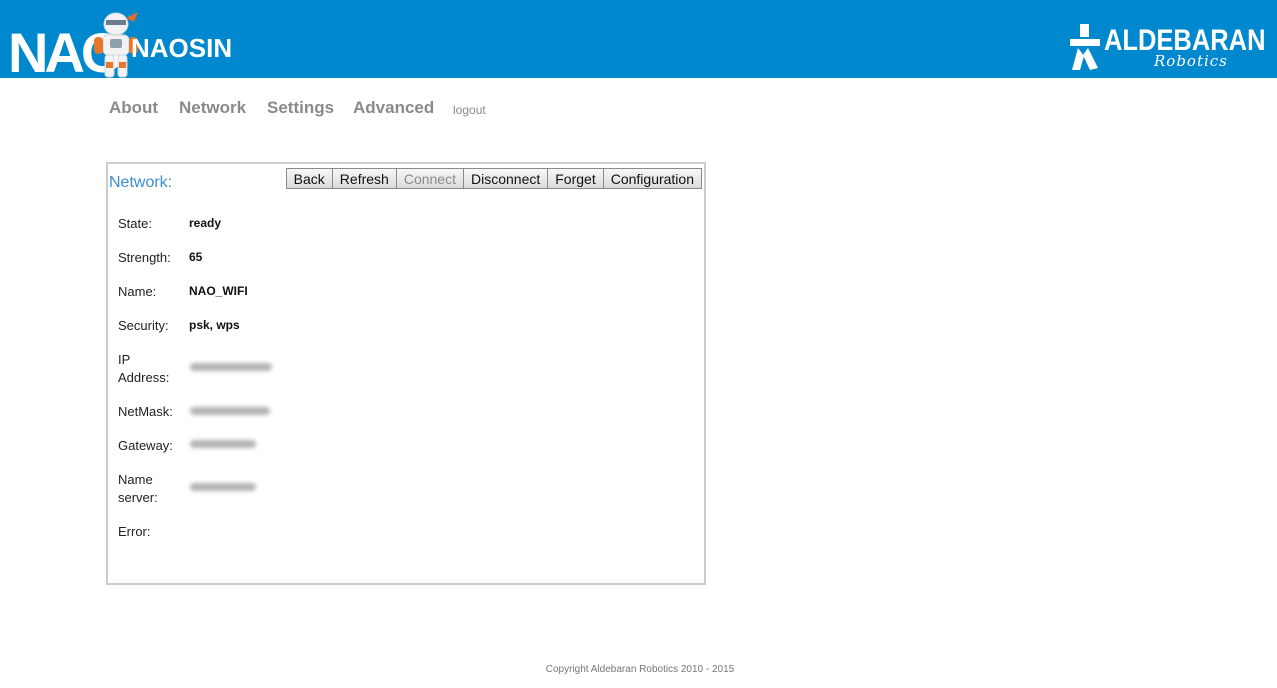 The width and height of the screenshot is (1277, 688). I want to click on app-name: NAOSIN, so click(182, 48).